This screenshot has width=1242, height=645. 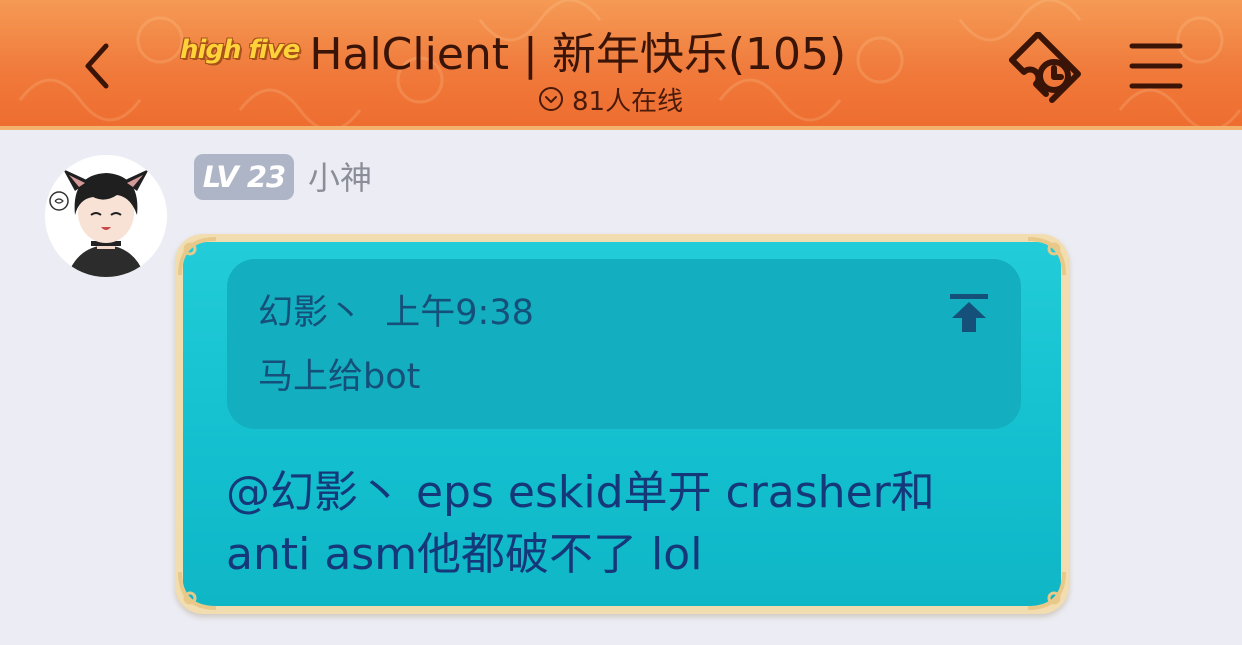 What do you see at coordinates (244, 177) in the screenshot?
I see `level-badge: LV 23` at bounding box center [244, 177].